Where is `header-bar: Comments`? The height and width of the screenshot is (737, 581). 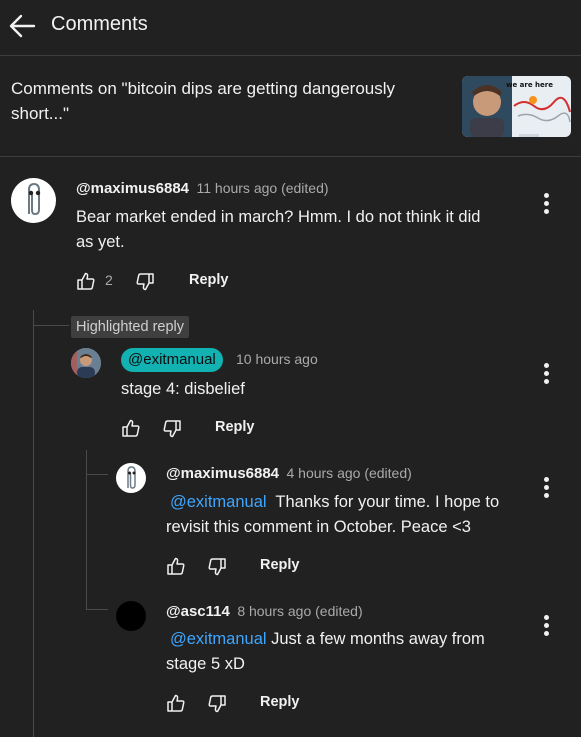
header-bar: Comments is located at coordinates (290, 28).